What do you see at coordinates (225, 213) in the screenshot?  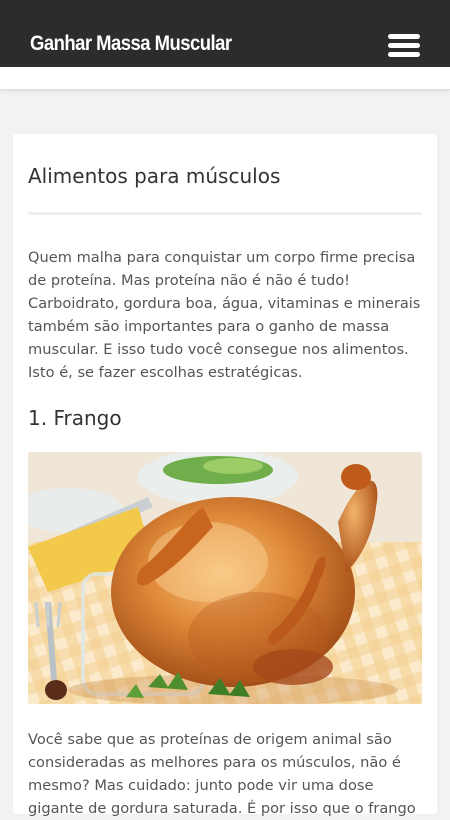 I see `title-divider` at bounding box center [225, 213].